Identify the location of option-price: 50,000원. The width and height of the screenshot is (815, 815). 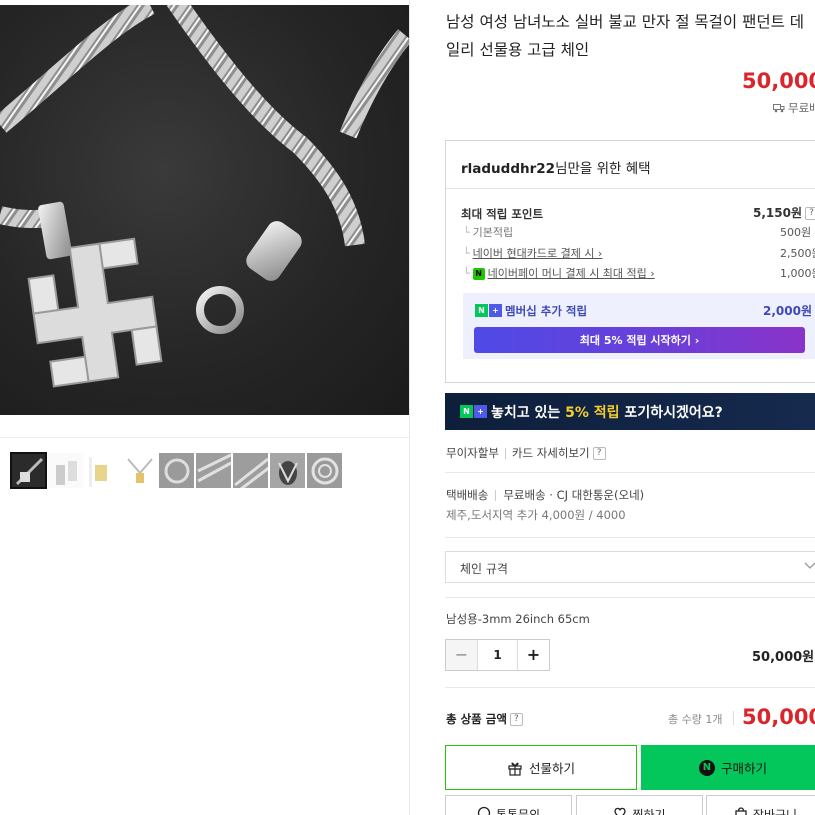
(783, 657).